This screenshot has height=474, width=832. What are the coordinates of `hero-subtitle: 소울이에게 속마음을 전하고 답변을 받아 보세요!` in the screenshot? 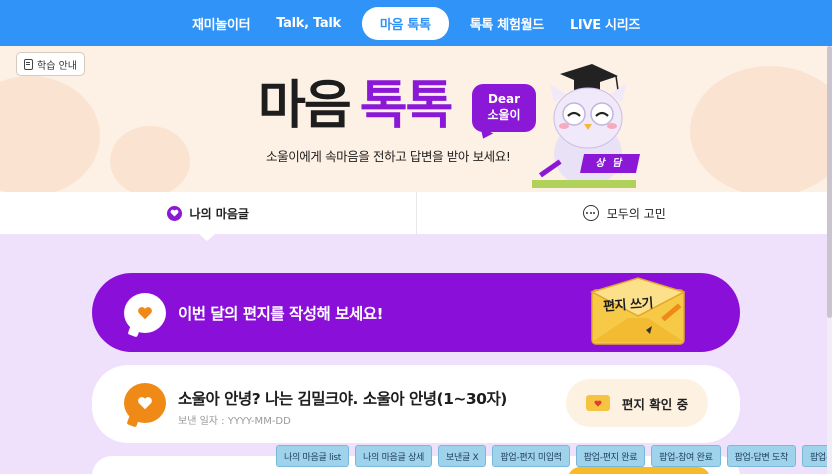 It's located at (388, 156).